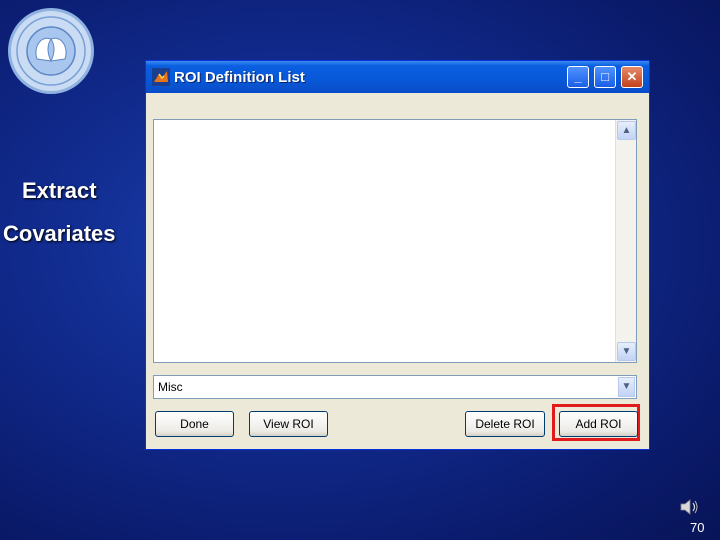  Describe the element at coordinates (598, 424) in the screenshot. I see `add-roi-button: Add ROI` at that location.